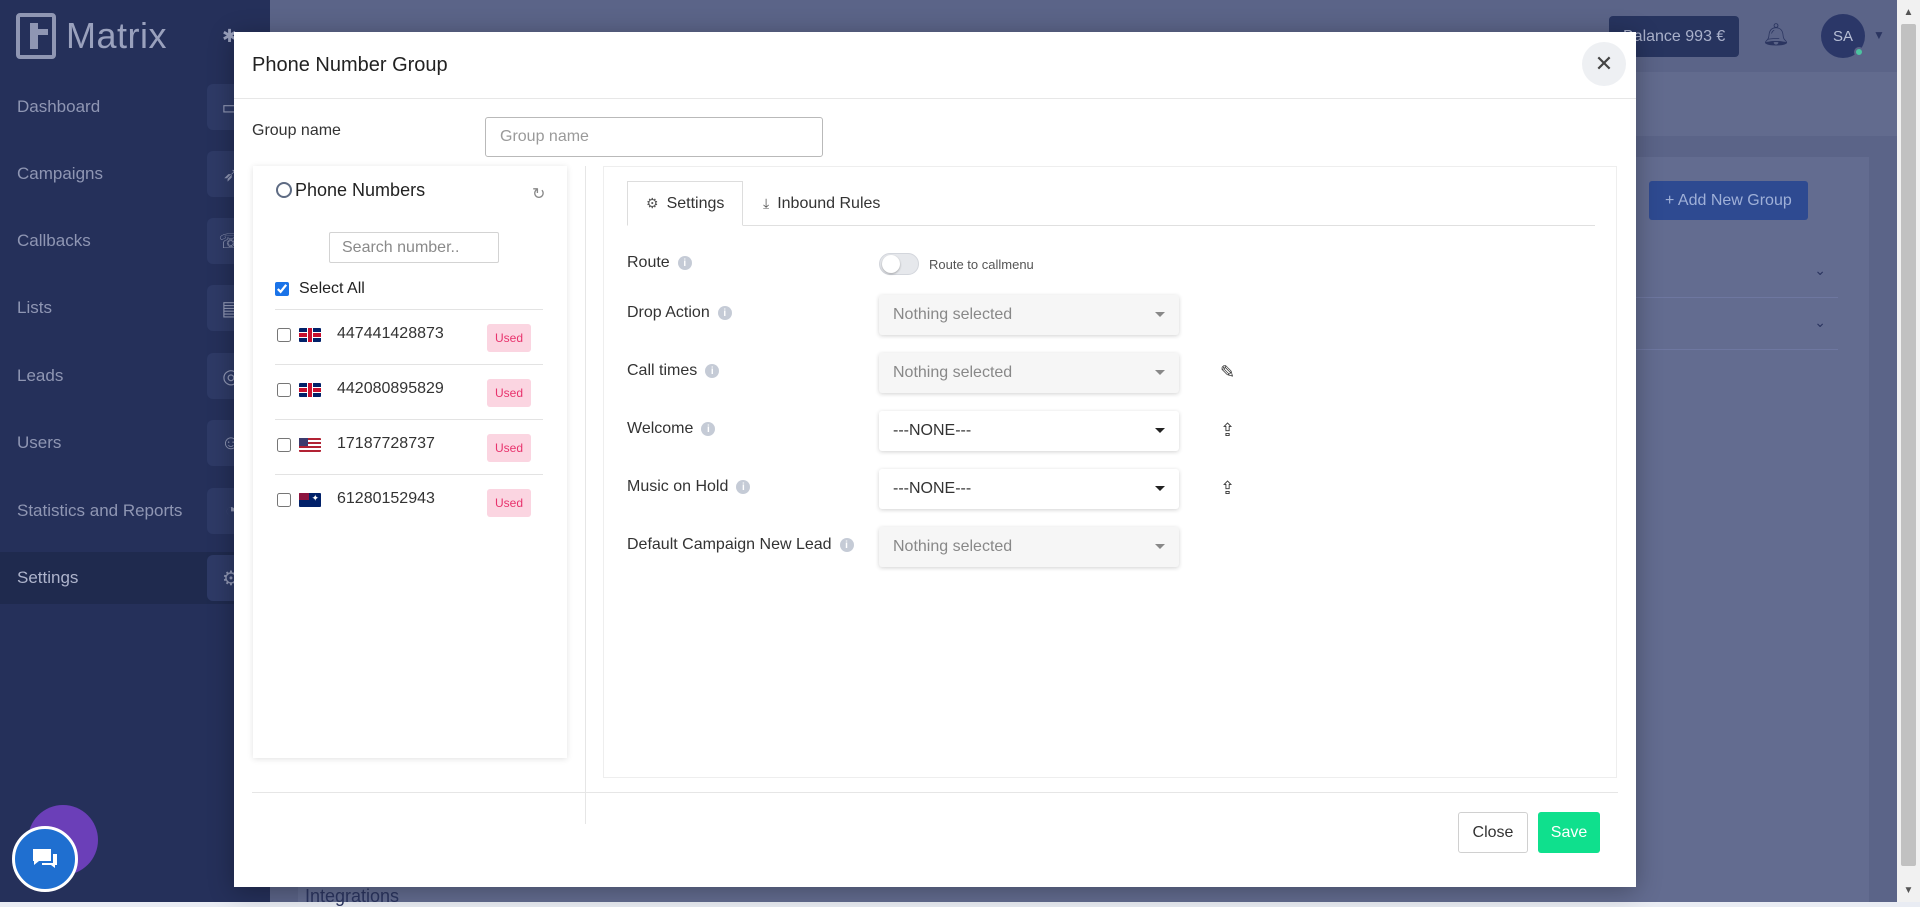  Describe the element at coordinates (1908, 445) in the screenshot. I see `scrollbar-thumb` at that location.